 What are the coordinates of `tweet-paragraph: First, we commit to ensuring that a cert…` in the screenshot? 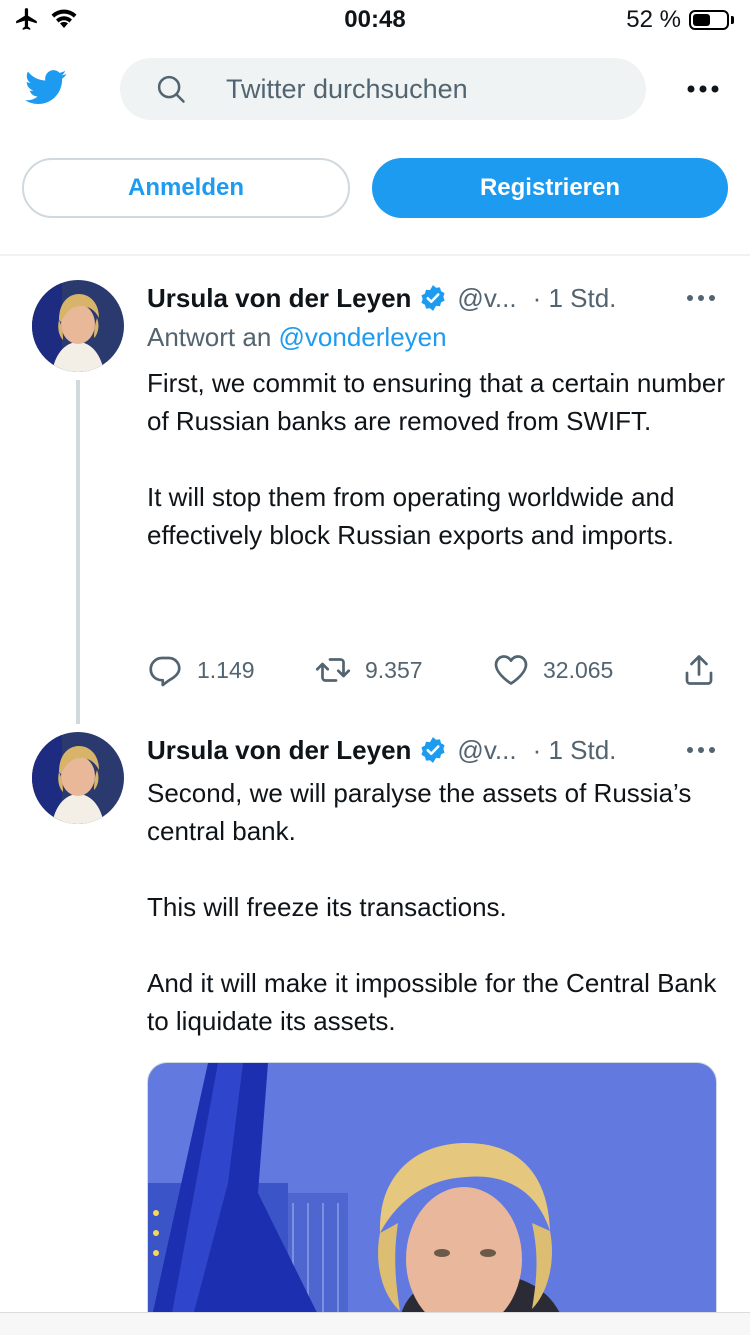 It's located at (436, 402).